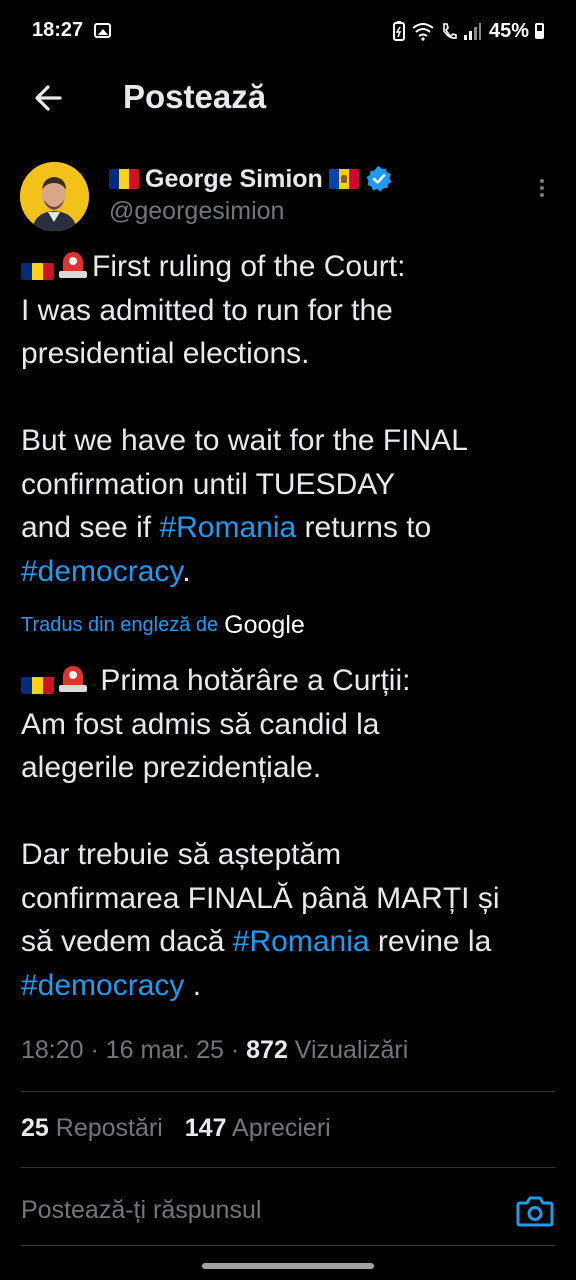  What do you see at coordinates (260, 898) in the screenshot?
I see `post-line: confirmarea FINALĂ până MARȚI și` at bounding box center [260, 898].